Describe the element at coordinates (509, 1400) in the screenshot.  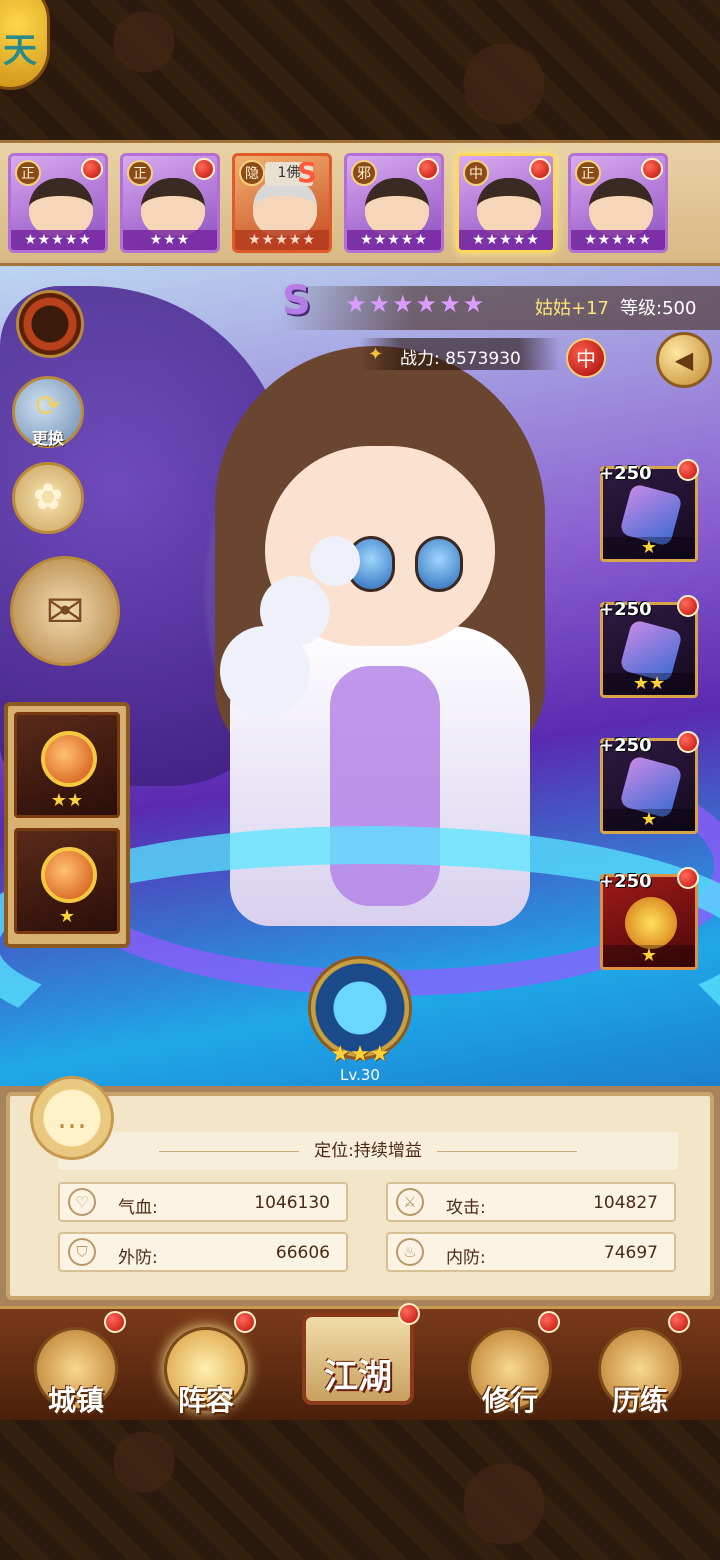
I see `nav-label: 修行` at that location.